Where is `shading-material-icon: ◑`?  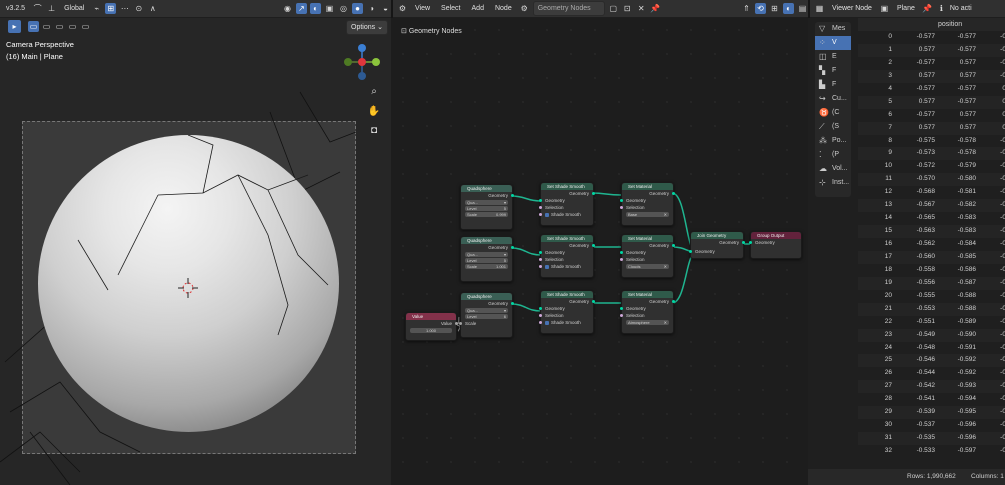 shading-material-icon: ◑ is located at coordinates (371, 8).